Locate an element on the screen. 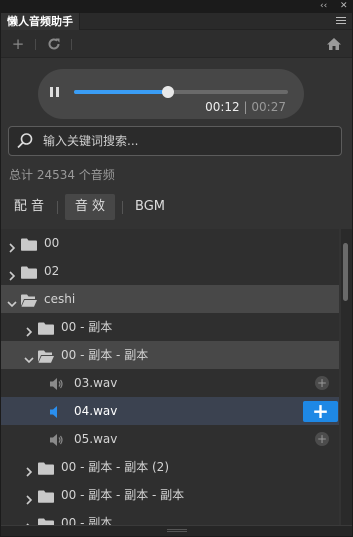  file-label: 05.wav is located at coordinates (96, 439).